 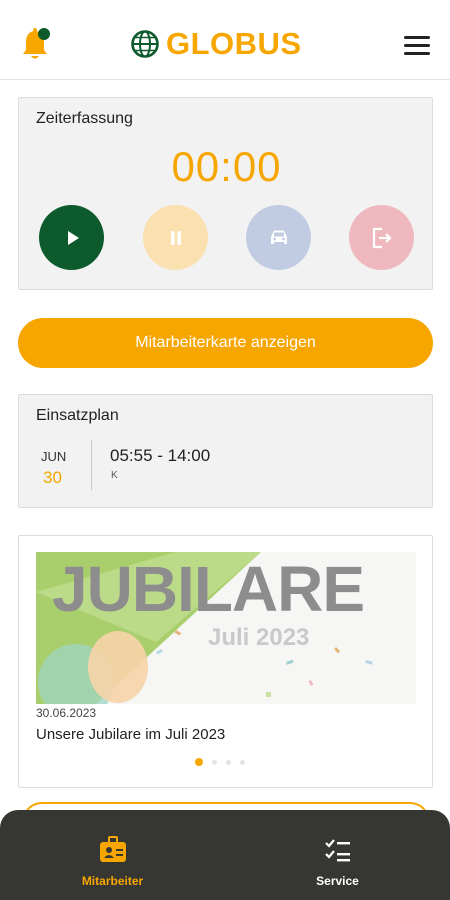 I want to click on nav-label-employee: Mitarbeiter, so click(x=112, y=881).